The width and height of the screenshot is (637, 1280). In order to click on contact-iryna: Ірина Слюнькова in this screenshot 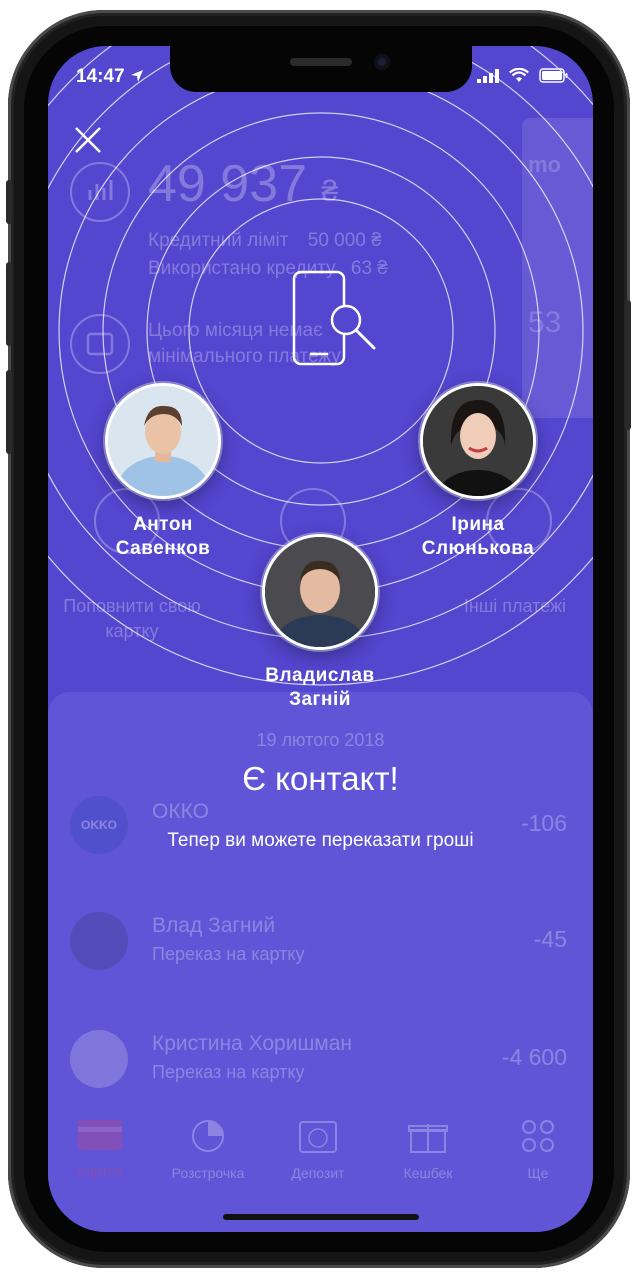, I will do `click(478, 472)`.